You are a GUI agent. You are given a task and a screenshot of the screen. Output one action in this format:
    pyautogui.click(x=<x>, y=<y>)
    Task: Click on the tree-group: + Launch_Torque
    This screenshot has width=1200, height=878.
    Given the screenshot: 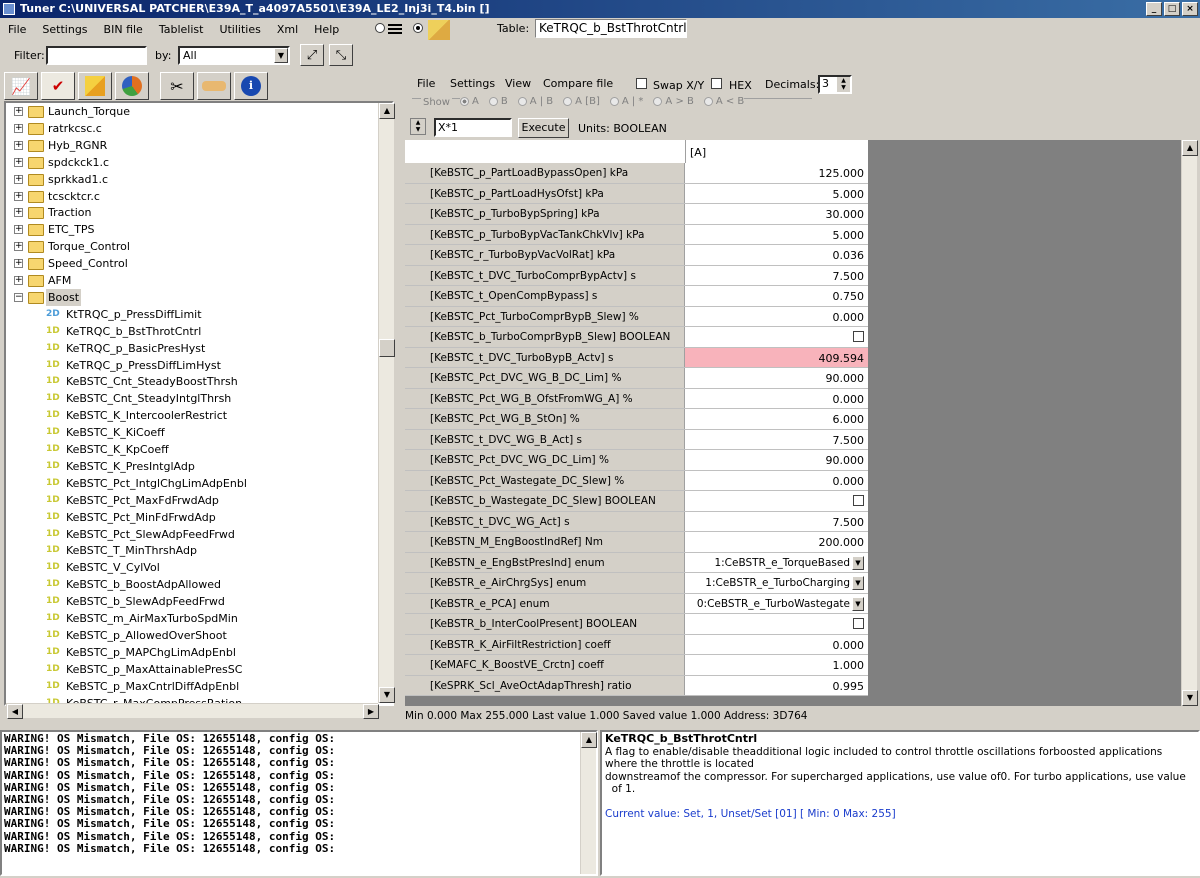 What is the action you would take?
    pyautogui.click(x=191, y=111)
    